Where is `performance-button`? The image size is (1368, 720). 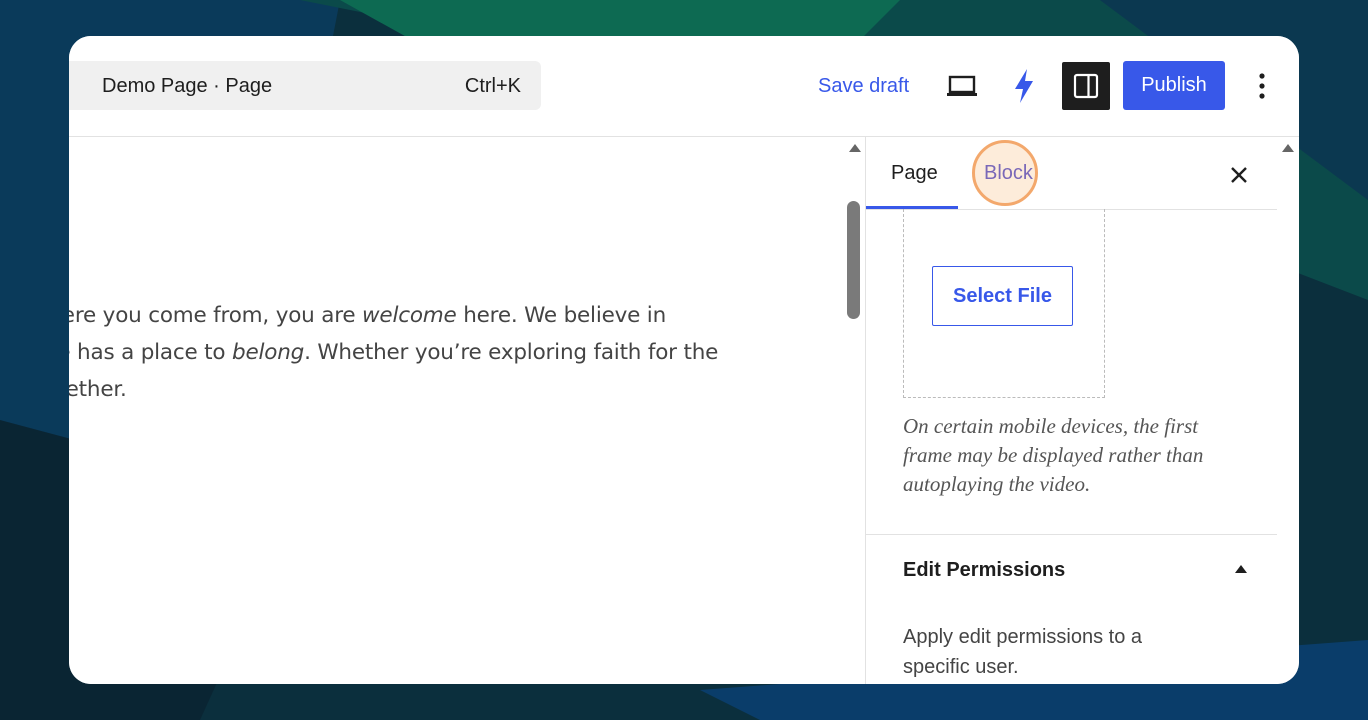
performance-button is located at coordinates (1024, 86).